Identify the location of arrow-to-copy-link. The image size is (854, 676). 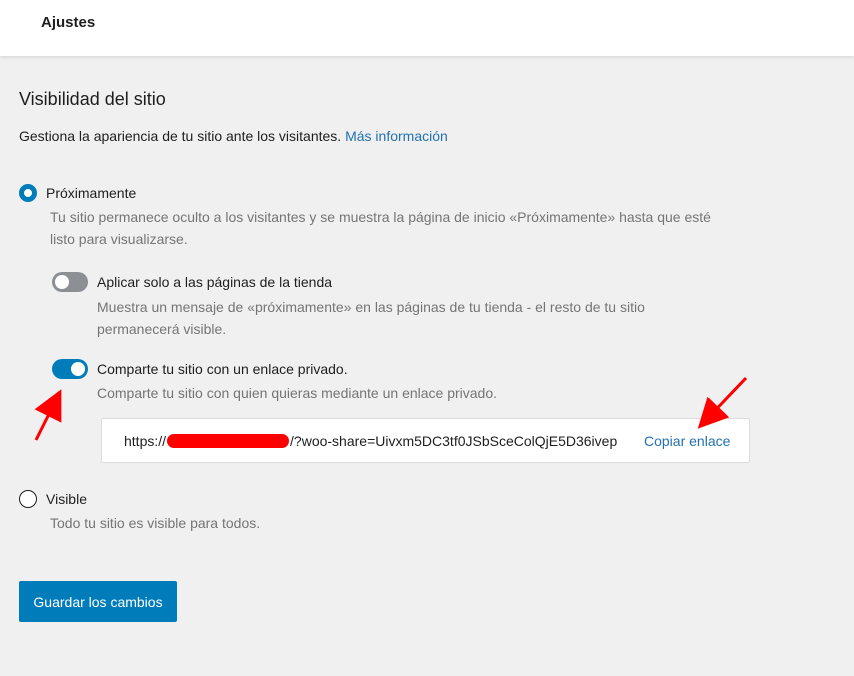
(722, 402).